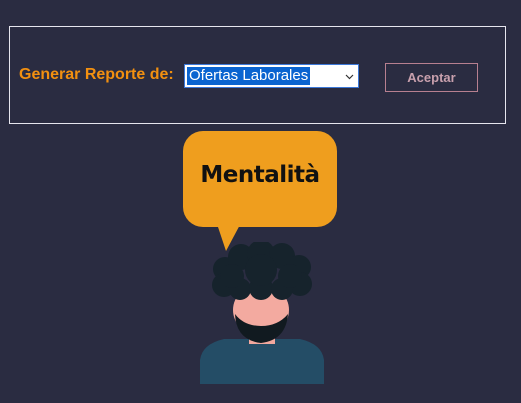 The width and height of the screenshot is (521, 403). Describe the element at coordinates (96, 74) in the screenshot. I see `report-label: Generar Reporte de:` at that location.